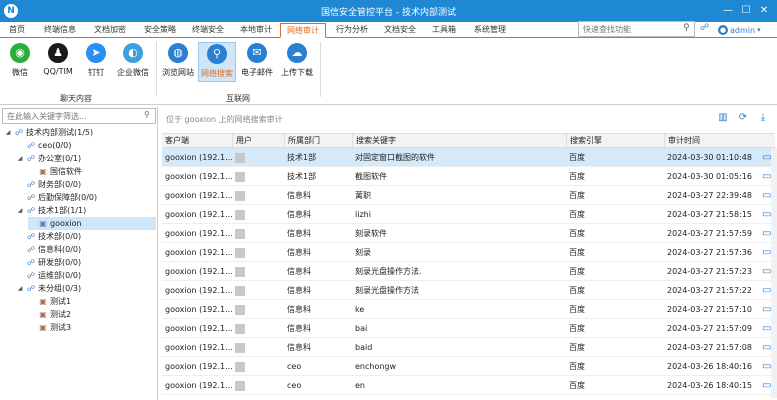 The height and width of the screenshot is (400, 777). Describe the element at coordinates (371, 233) in the screenshot. I see `cell-keyword: 刻录软件` at that location.